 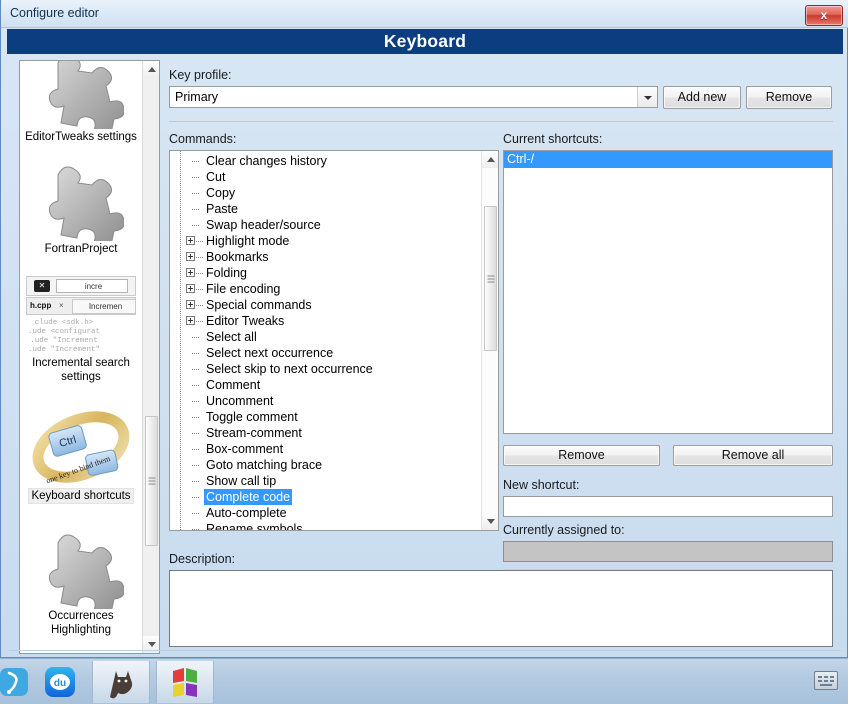 I want to click on command-label: Toggle comment, so click(x=252, y=417).